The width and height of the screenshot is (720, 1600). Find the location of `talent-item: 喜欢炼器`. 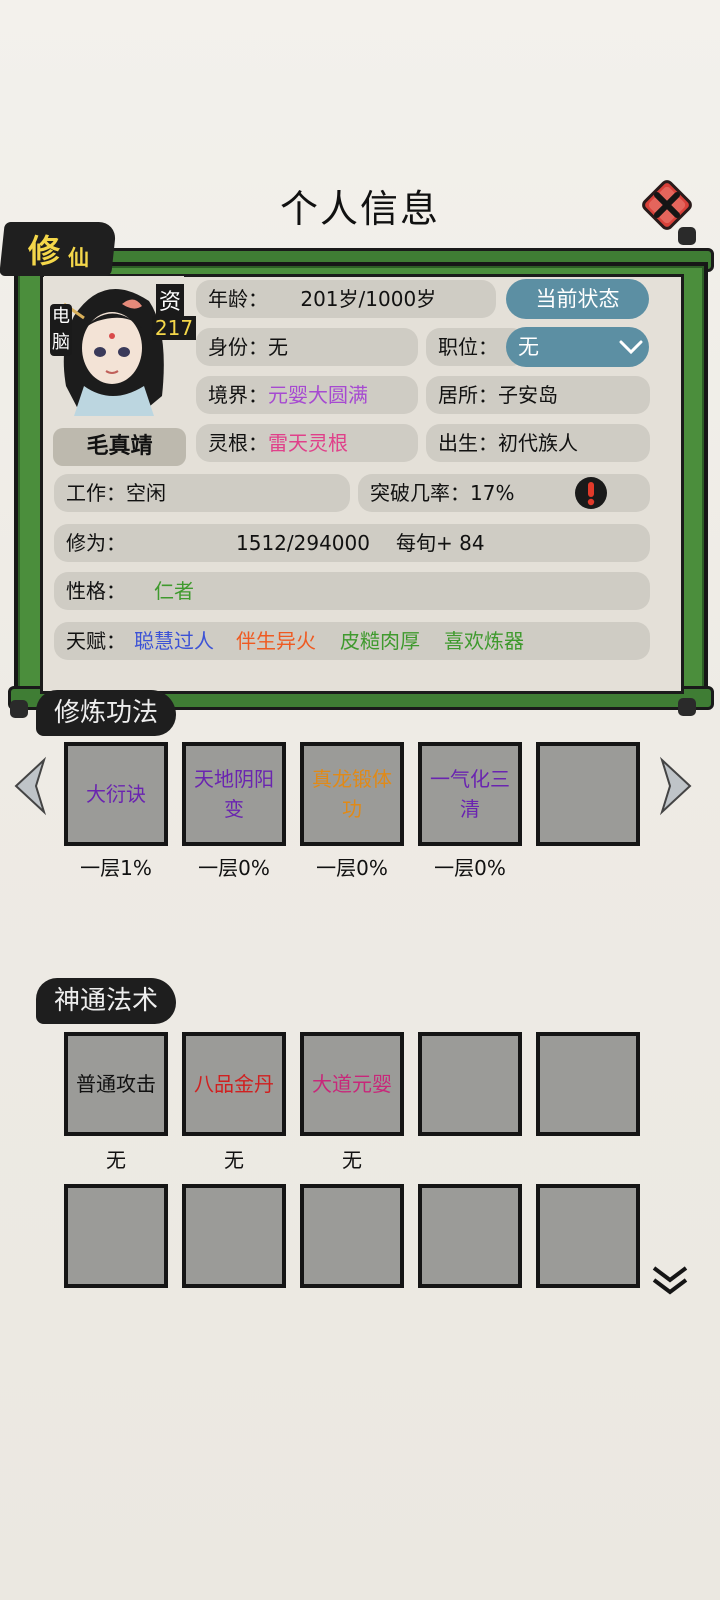

talent-item: 喜欢炼器 is located at coordinates (484, 641).